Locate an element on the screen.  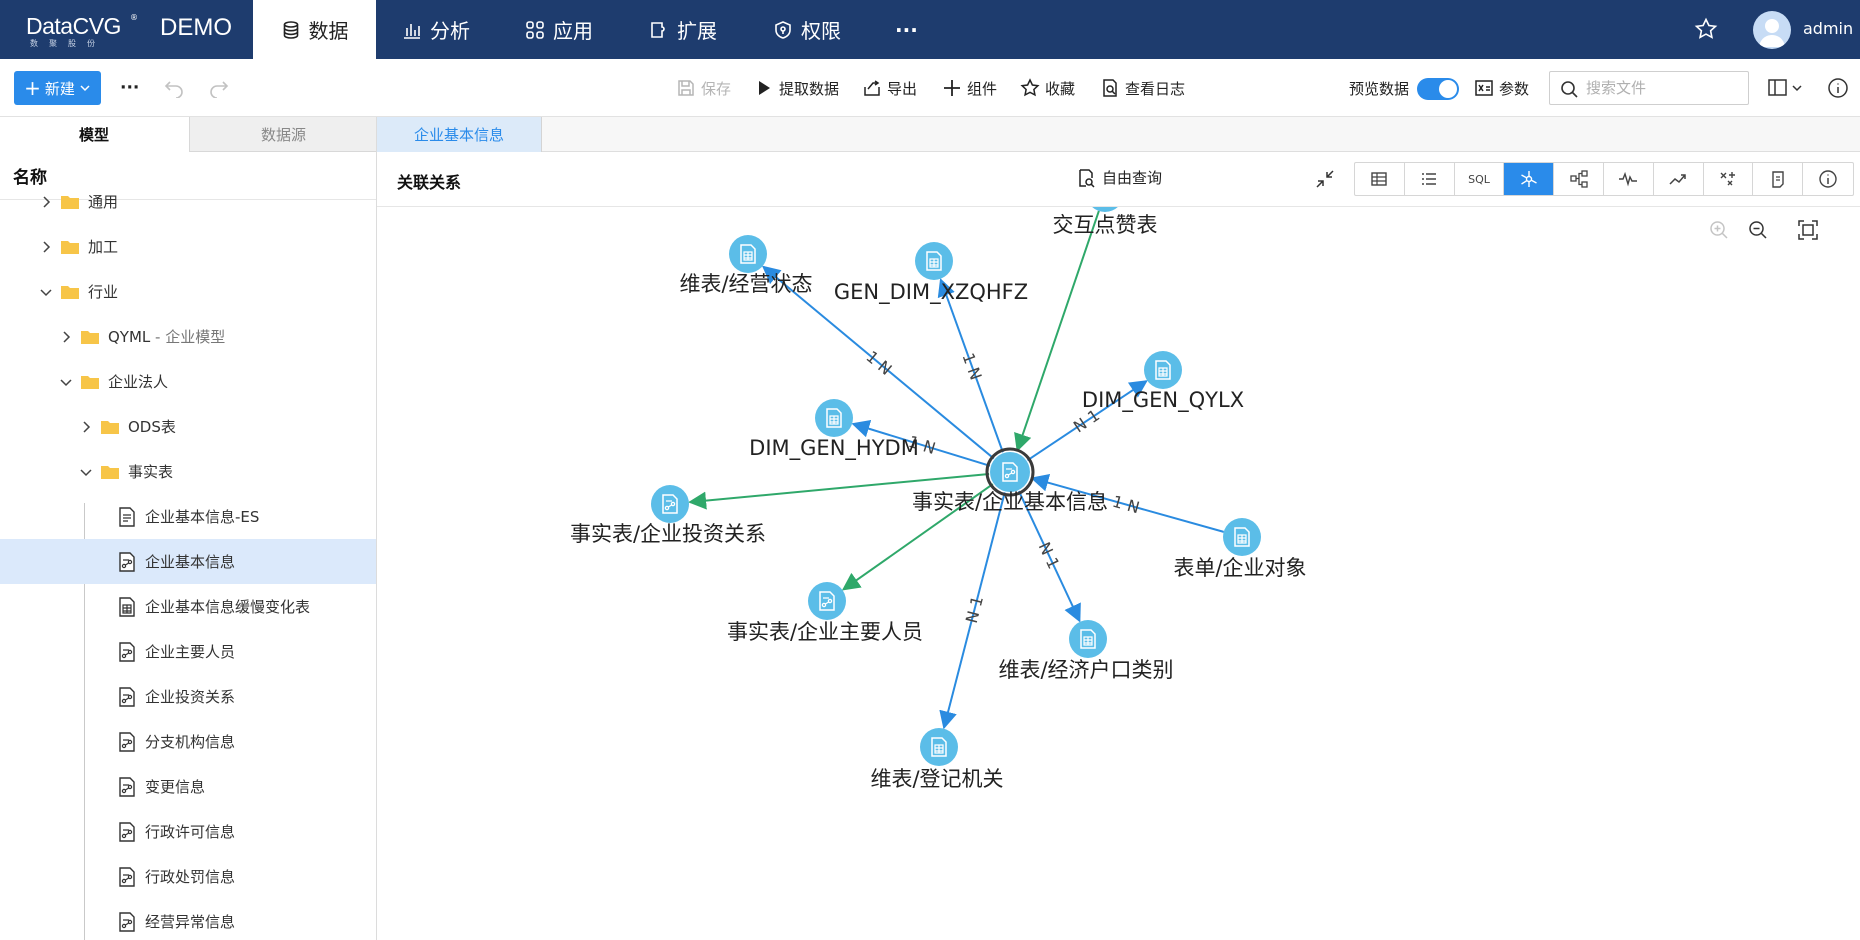
export-button: 导出 is located at coordinates (889, 88).